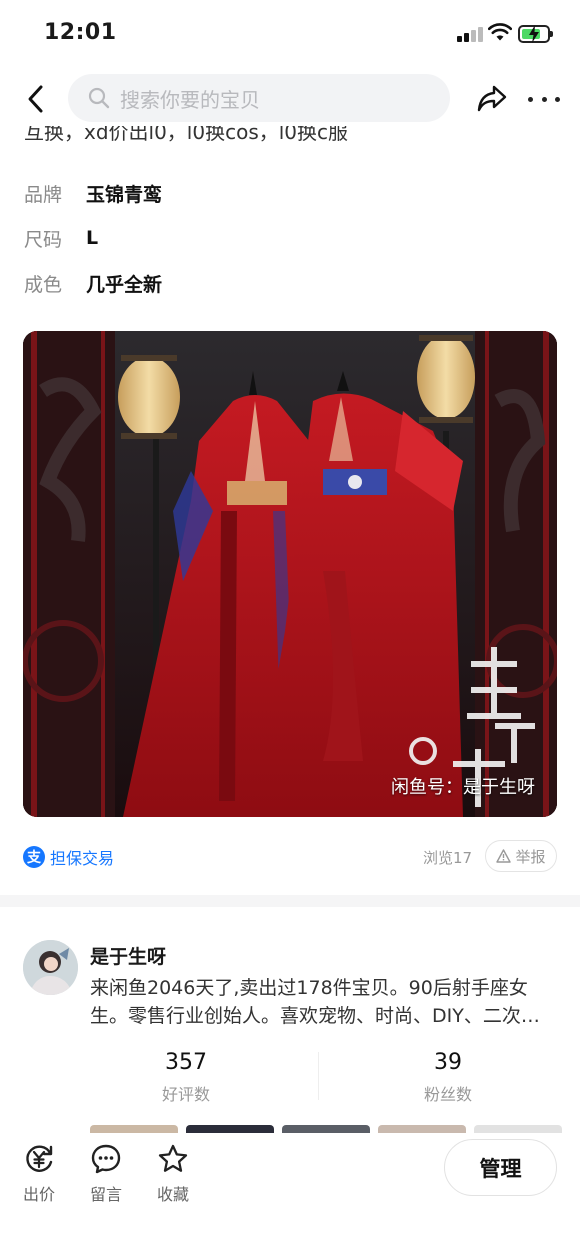  What do you see at coordinates (173, 1158) in the screenshot?
I see `star-icon` at bounding box center [173, 1158].